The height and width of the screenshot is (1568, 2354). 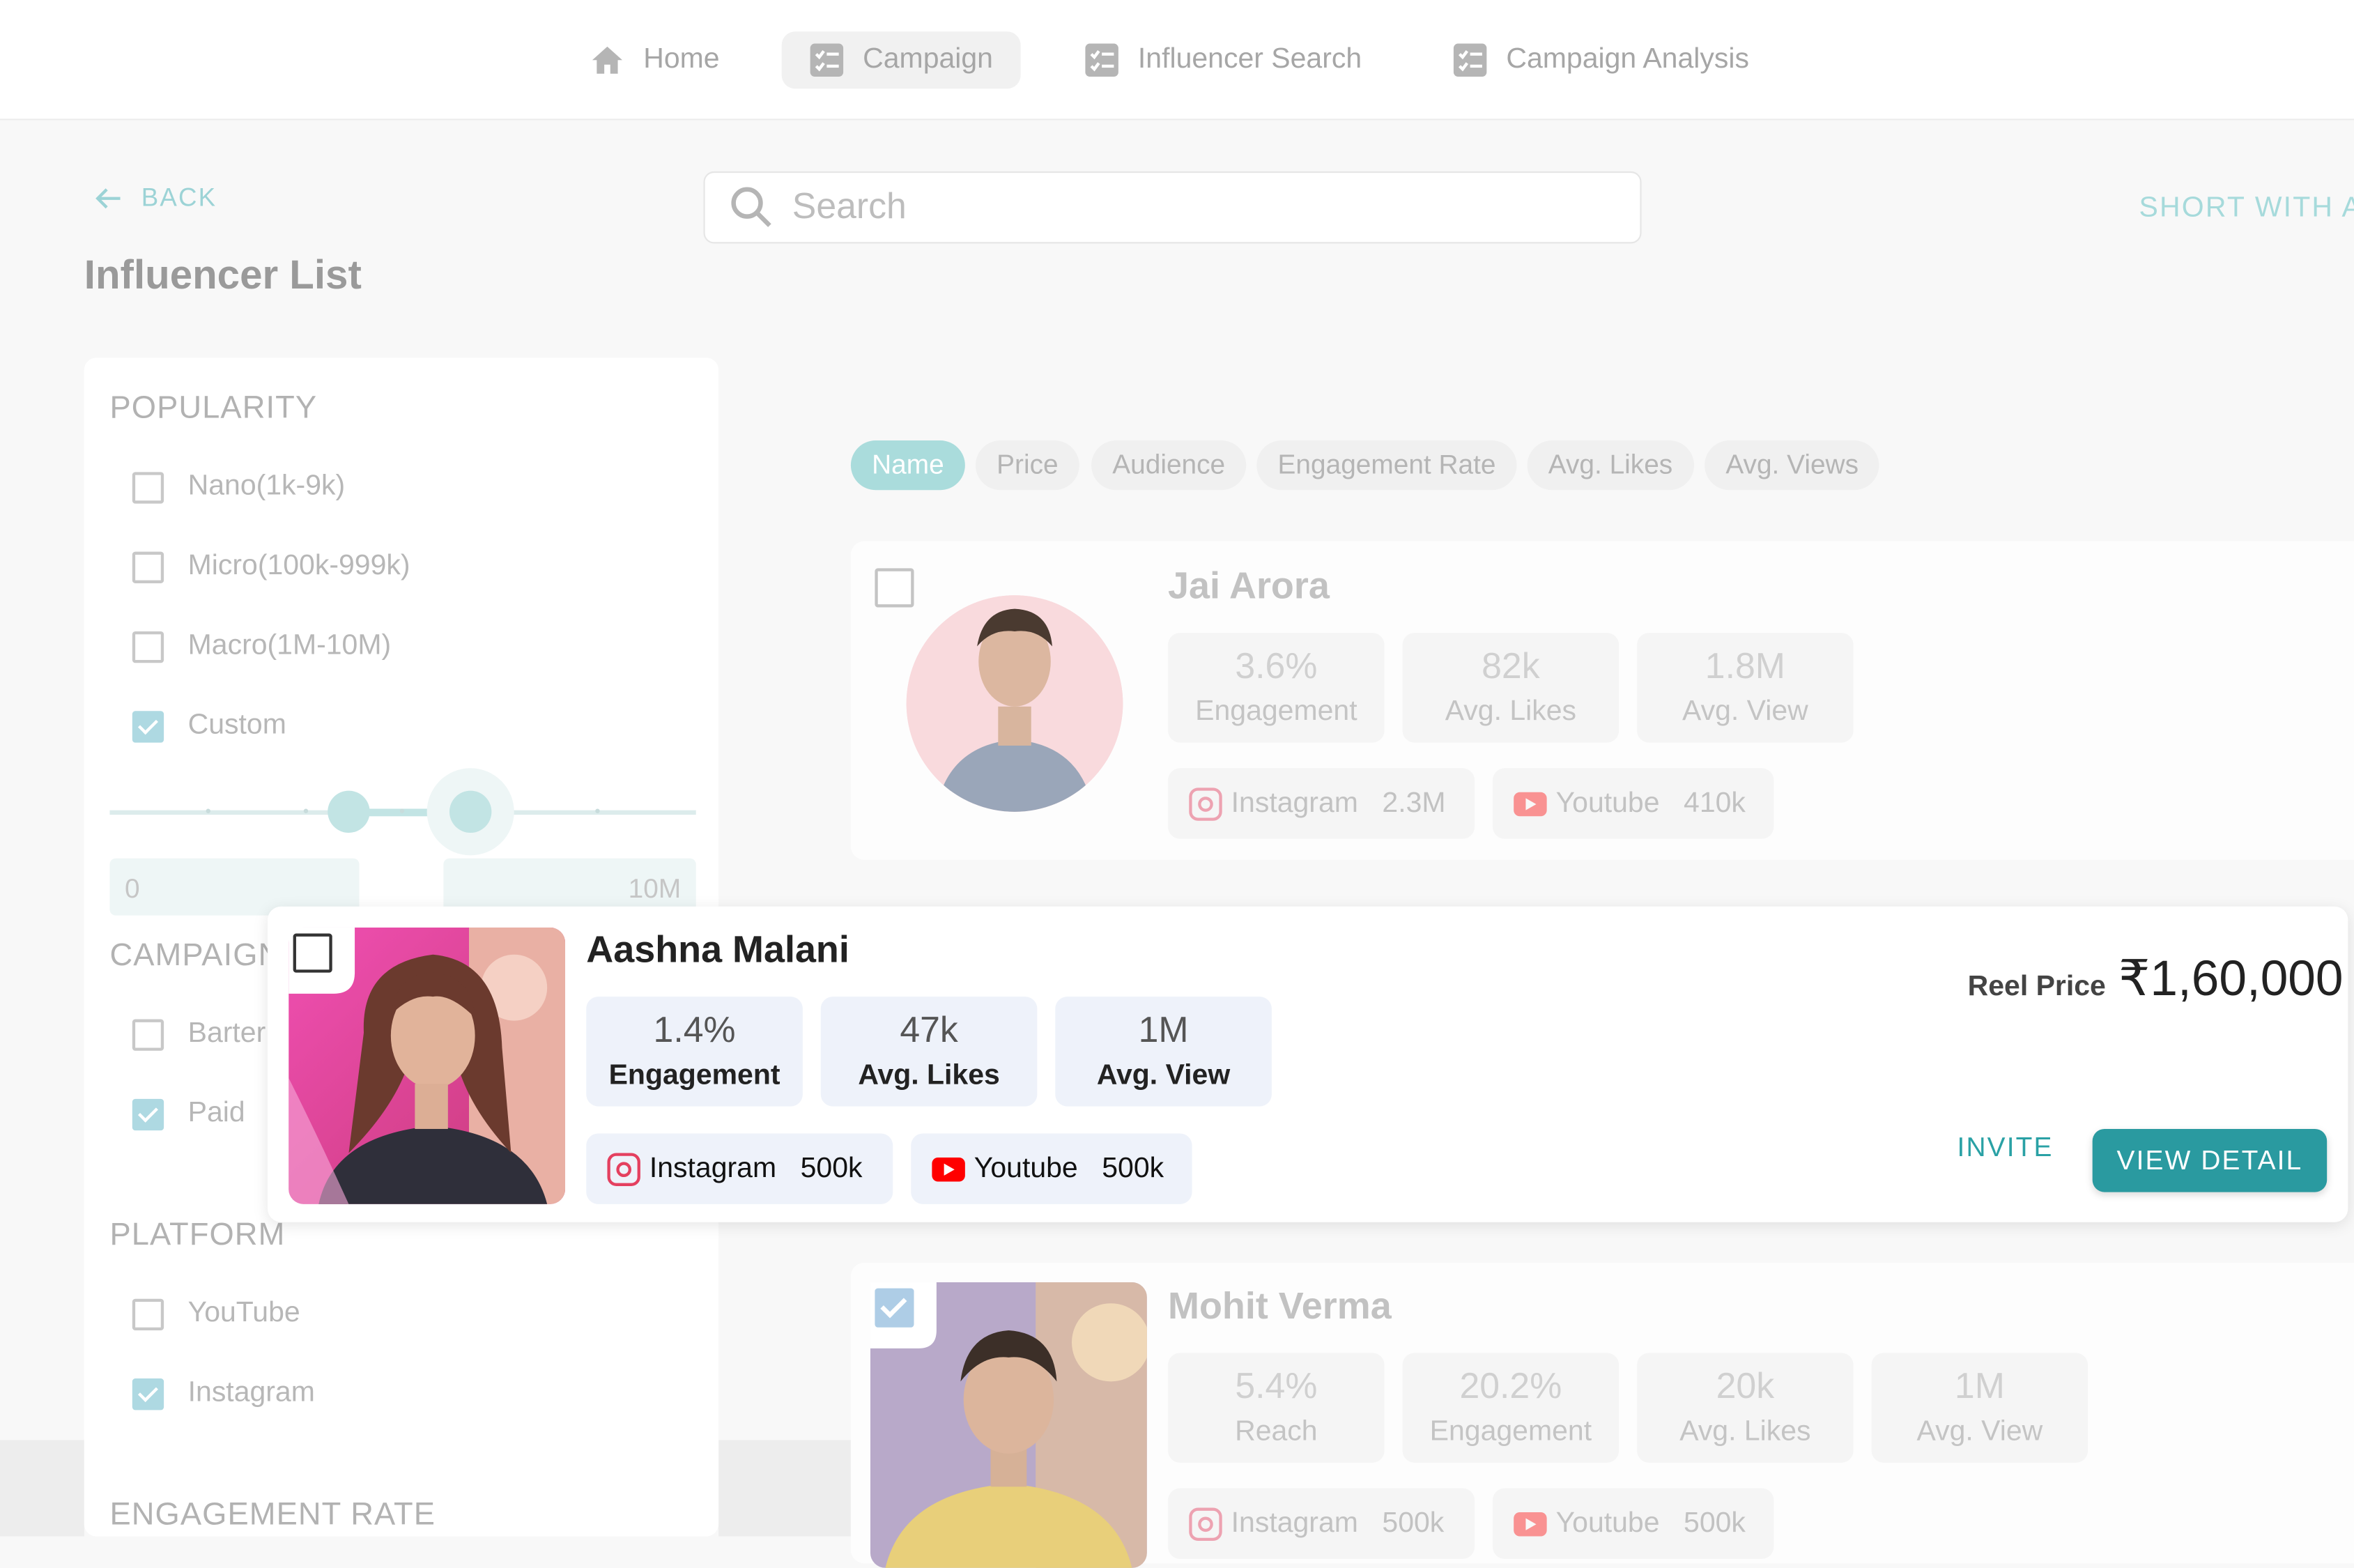 I want to click on search-input, so click(x=1183, y=208).